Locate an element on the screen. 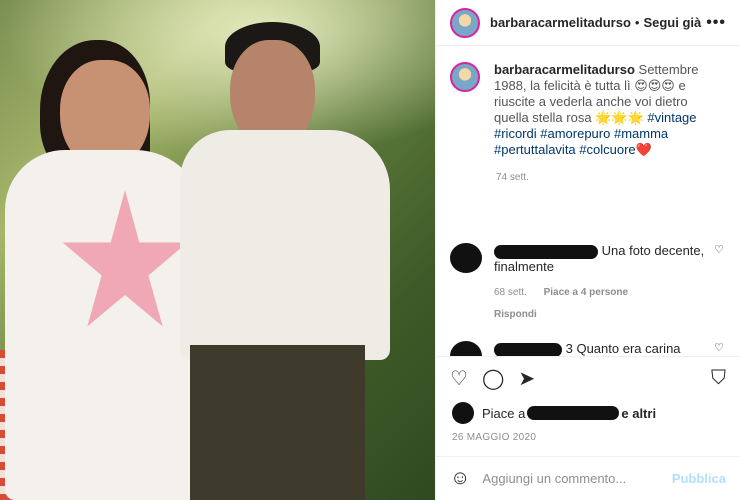  heart-emoji: ❤️ is located at coordinates (643, 149).